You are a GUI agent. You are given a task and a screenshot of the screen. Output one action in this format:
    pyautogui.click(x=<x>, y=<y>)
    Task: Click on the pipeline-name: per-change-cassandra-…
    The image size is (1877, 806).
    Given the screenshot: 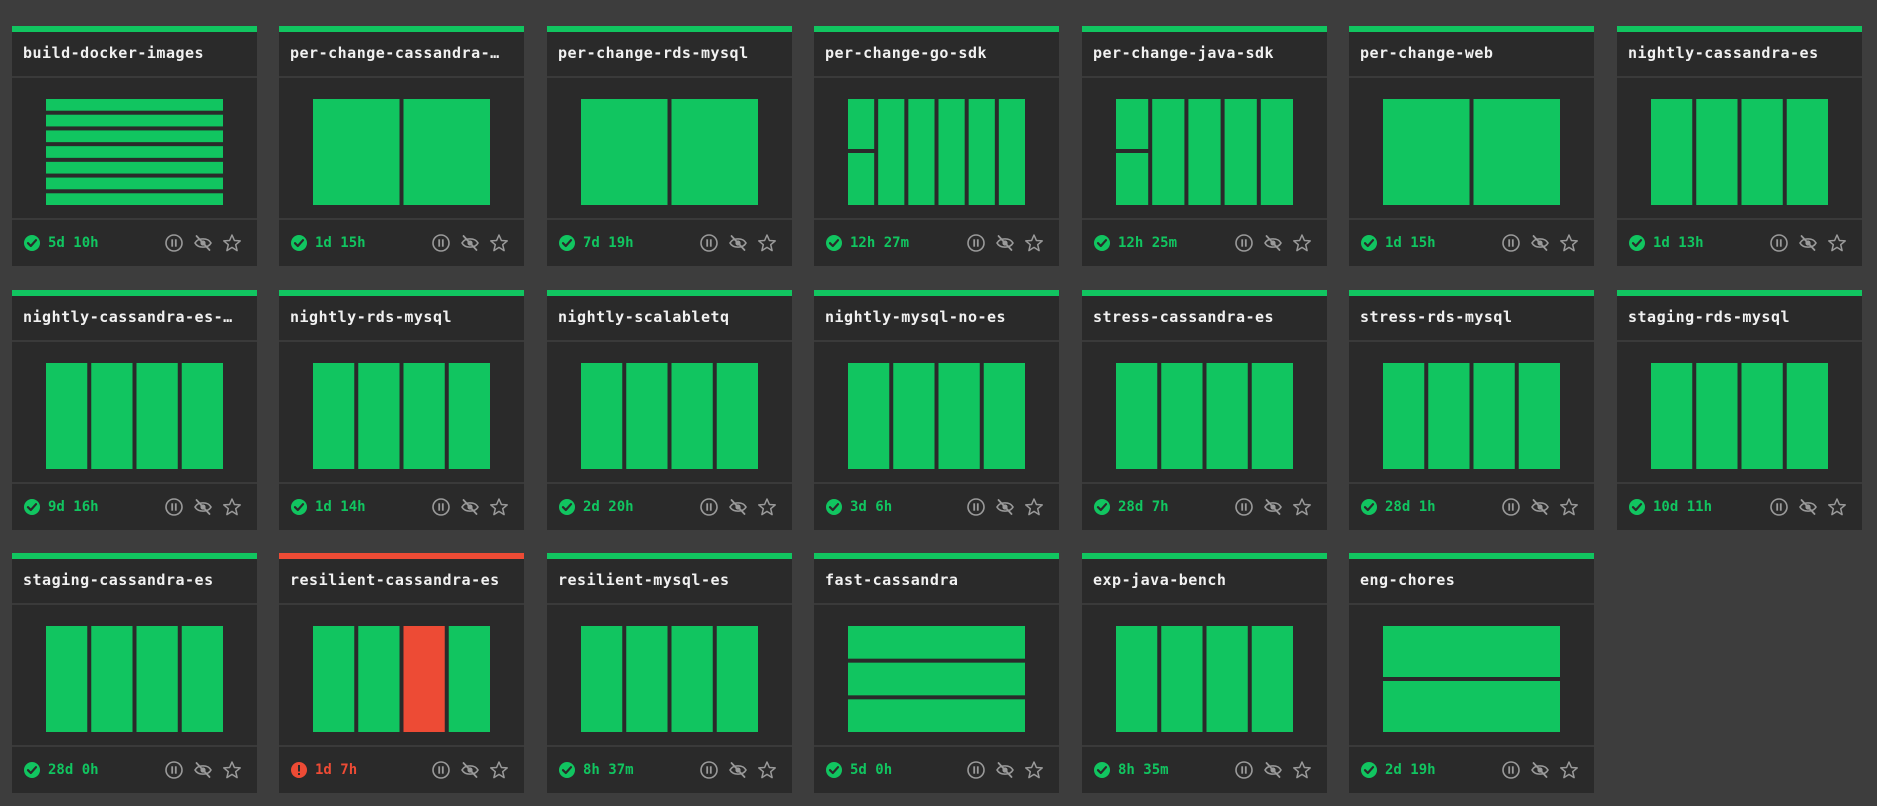 What is the action you would take?
    pyautogui.click(x=402, y=53)
    